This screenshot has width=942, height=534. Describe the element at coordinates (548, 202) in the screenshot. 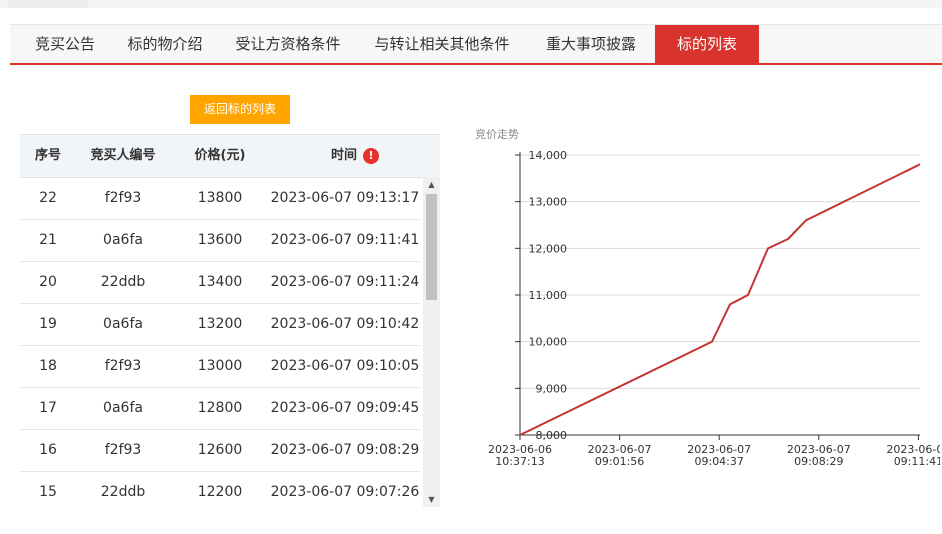

I see `y-tick-label: 13,000` at that location.